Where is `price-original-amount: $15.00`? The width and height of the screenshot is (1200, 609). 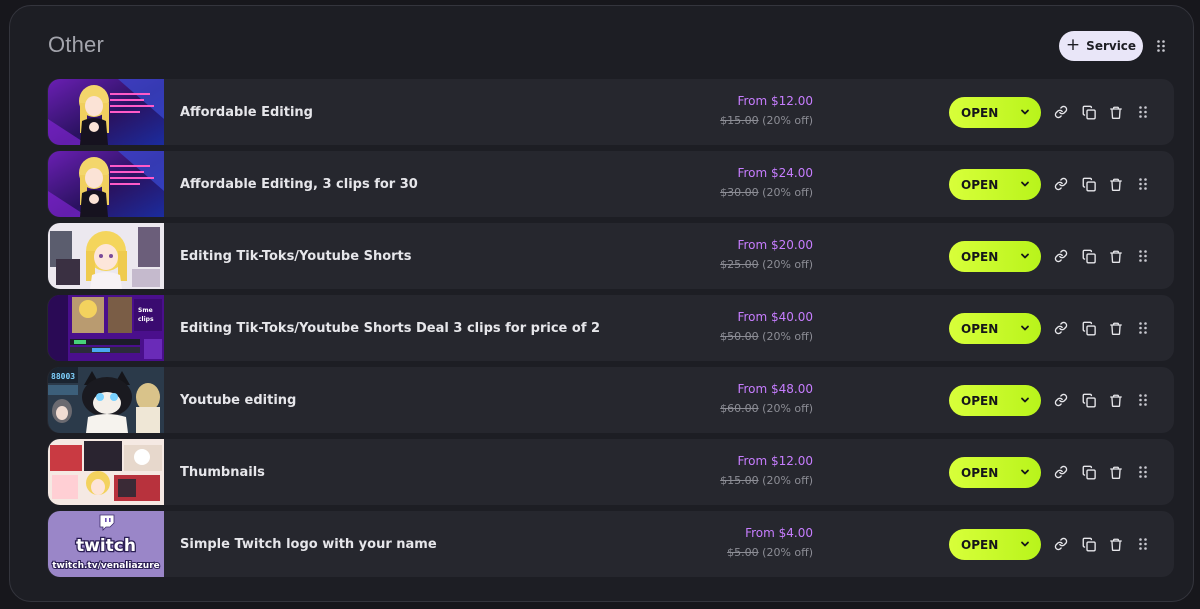
price-original-amount: $15.00 is located at coordinates (739, 120).